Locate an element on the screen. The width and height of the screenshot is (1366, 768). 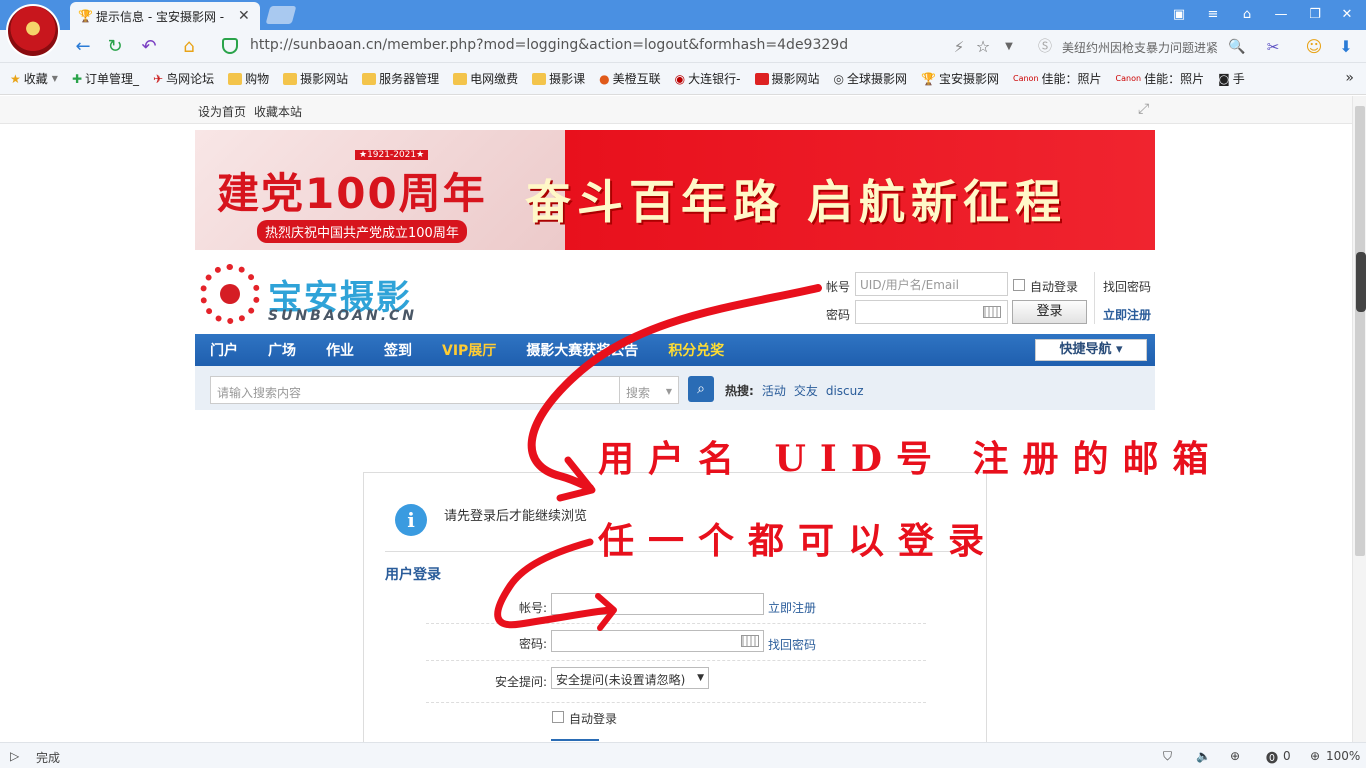
home-icon: ⌂ is located at coordinates (189, 47).